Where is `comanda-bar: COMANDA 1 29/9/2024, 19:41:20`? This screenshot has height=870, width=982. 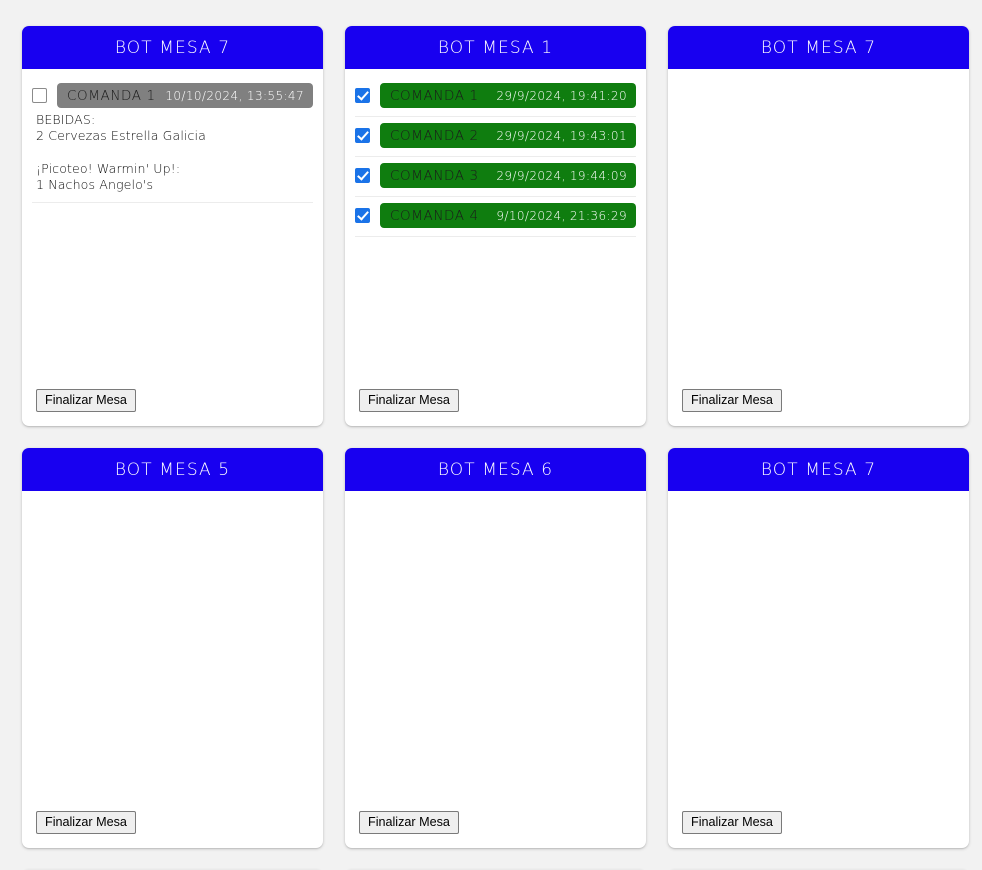 comanda-bar: COMANDA 1 29/9/2024, 19:41:20 is located at coordinates (508, 95).